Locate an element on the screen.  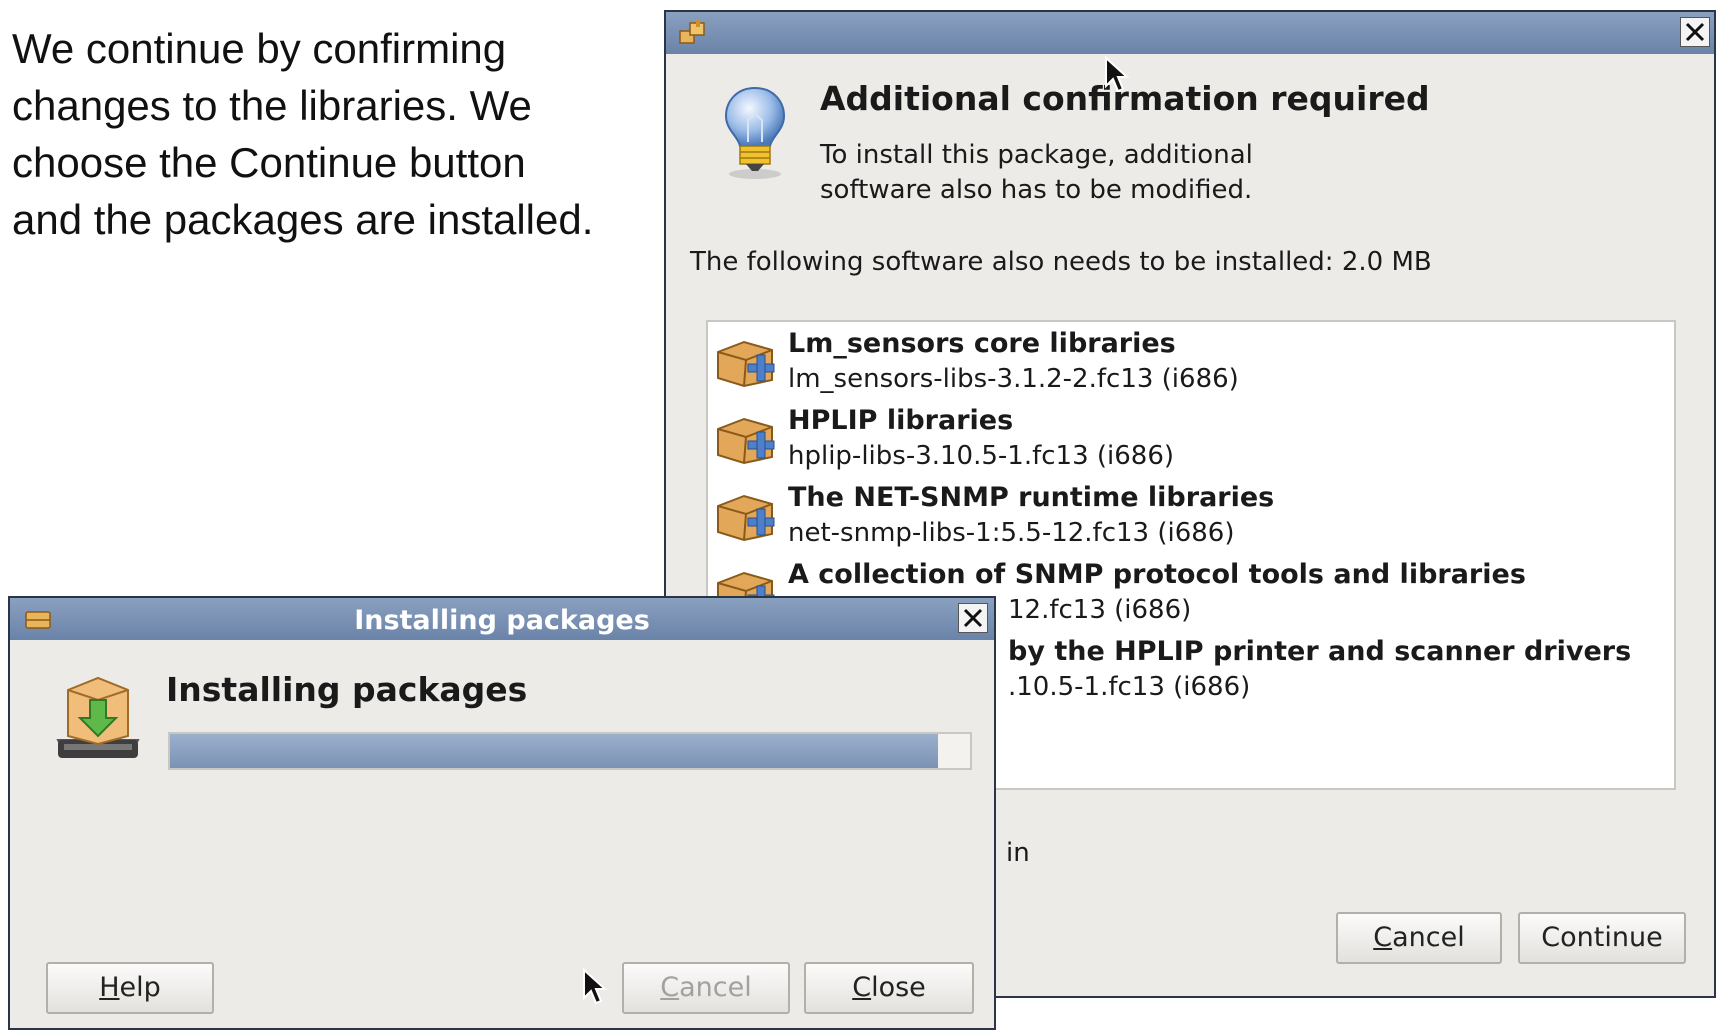
close-button: Close is located at coordinates (889, 988).